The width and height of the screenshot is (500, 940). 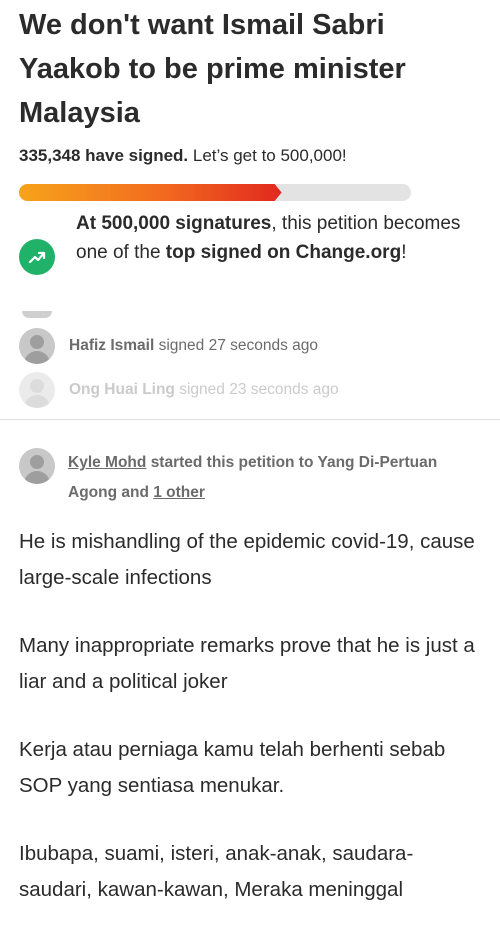 What do you see at coordinates (37, 466) in the screenshot?
I see `starter-avatar` at bounding box center [37, 466].